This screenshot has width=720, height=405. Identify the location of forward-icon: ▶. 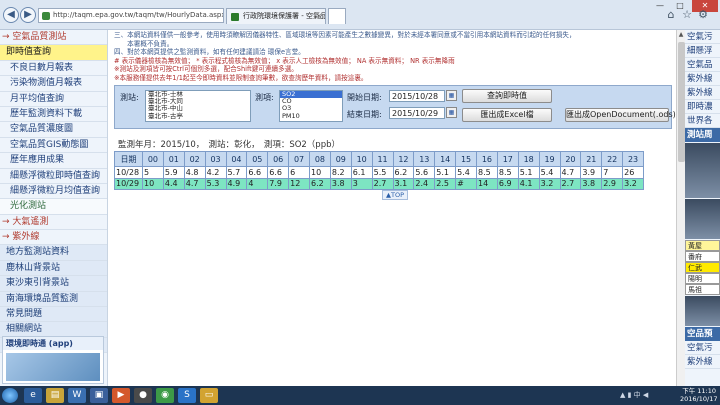
(28, 15).